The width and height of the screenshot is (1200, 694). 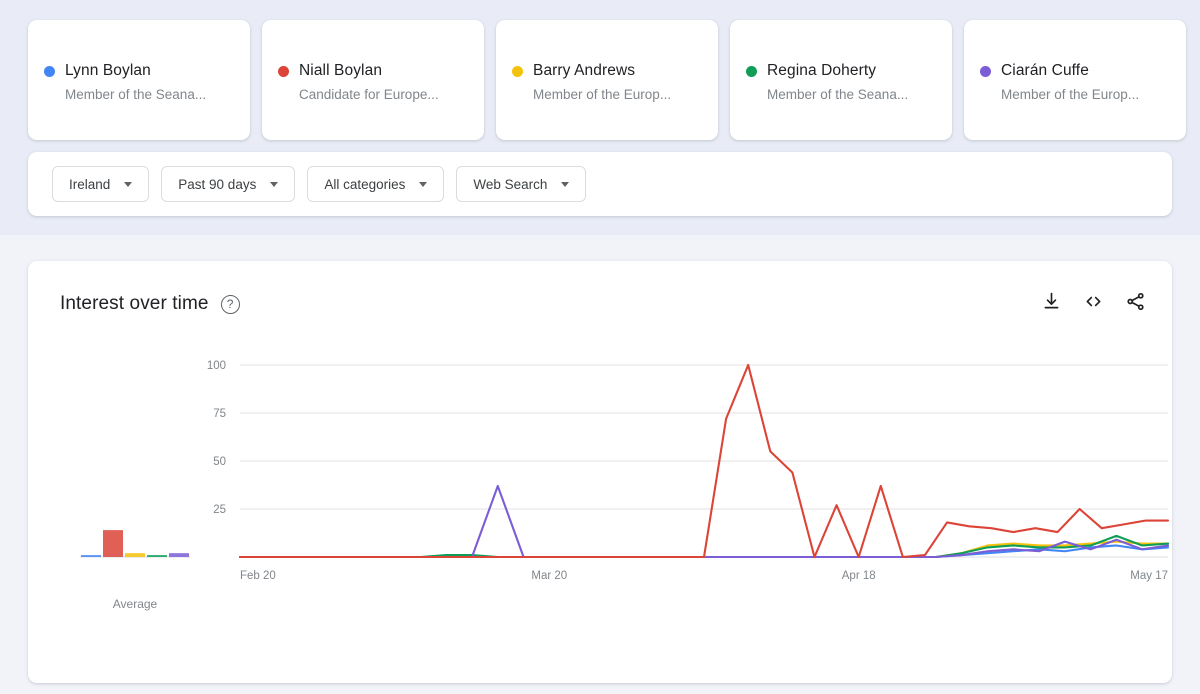 I want to click on svg-text: Apr 18, so click(x=859, y=576).